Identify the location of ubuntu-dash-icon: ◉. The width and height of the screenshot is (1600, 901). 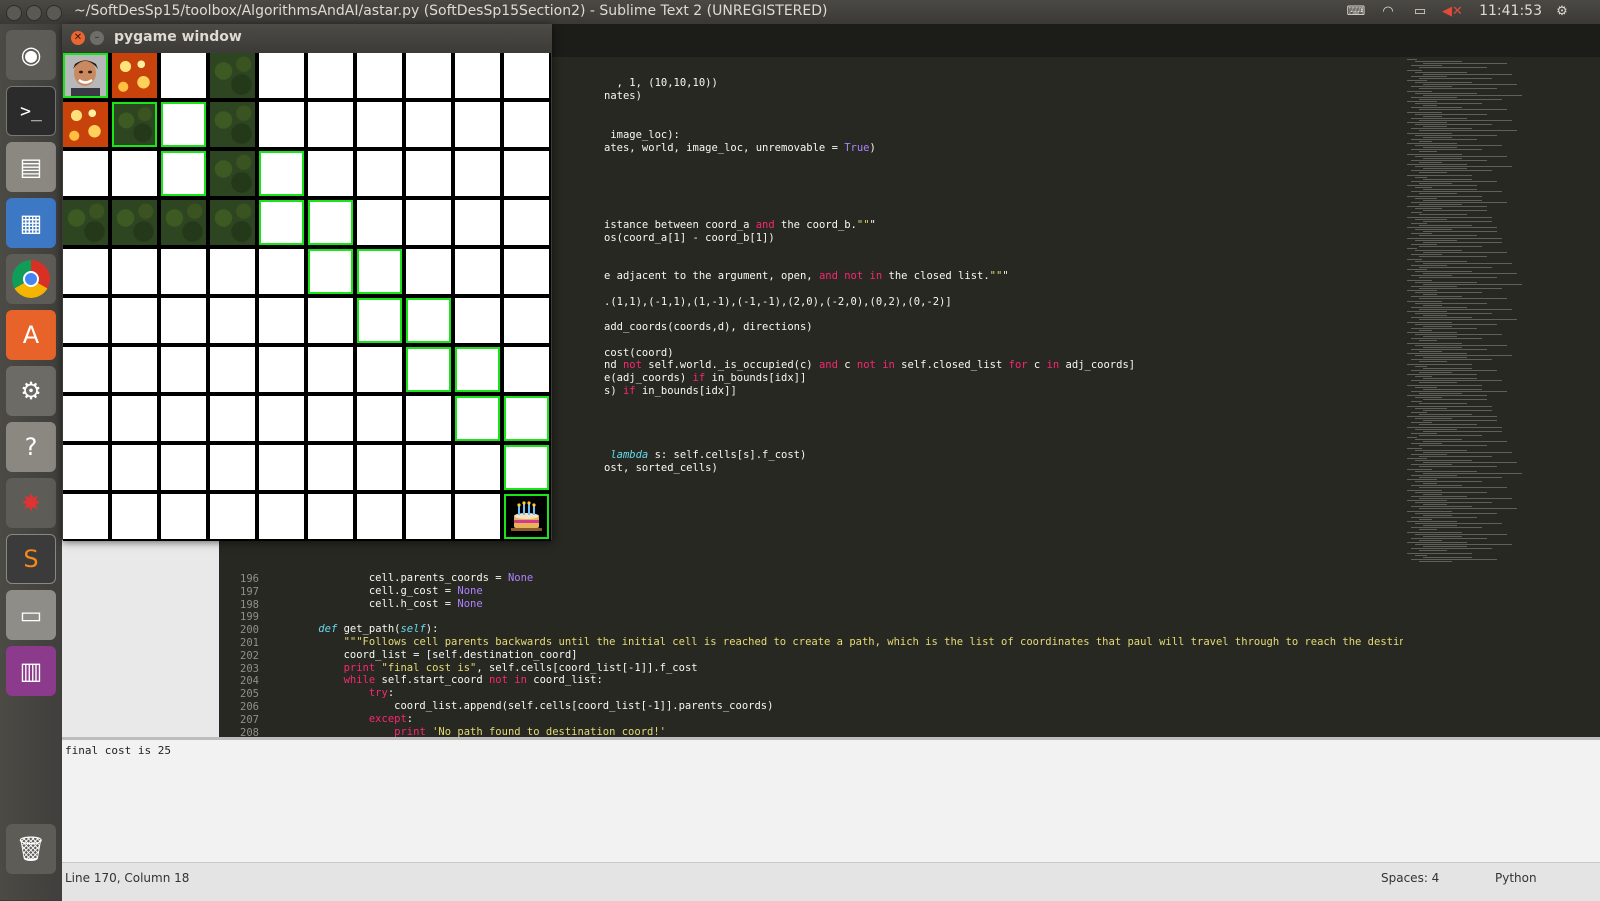
(31, 55).